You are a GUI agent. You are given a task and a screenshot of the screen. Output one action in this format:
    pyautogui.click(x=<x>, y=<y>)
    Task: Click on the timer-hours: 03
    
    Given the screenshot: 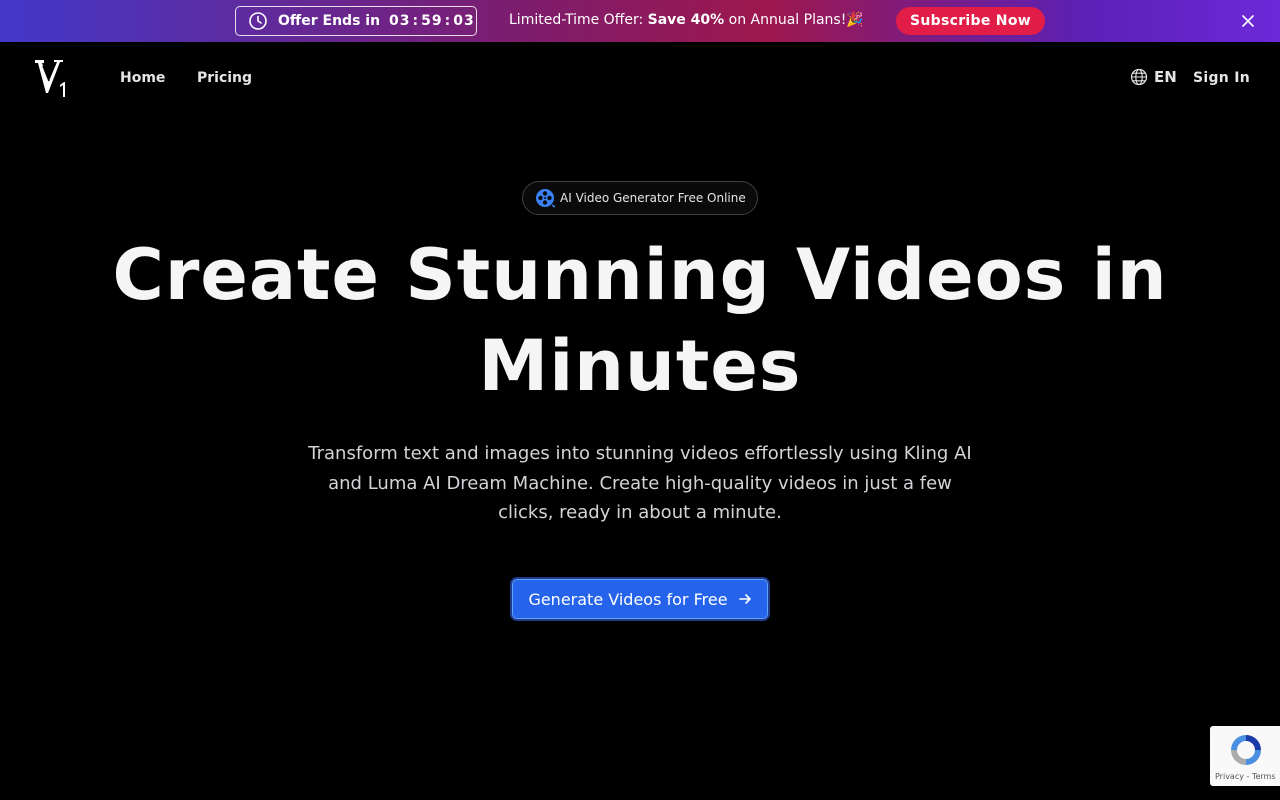 What is the action you would take?
    pyautogui.click(x=400, y=21)
    